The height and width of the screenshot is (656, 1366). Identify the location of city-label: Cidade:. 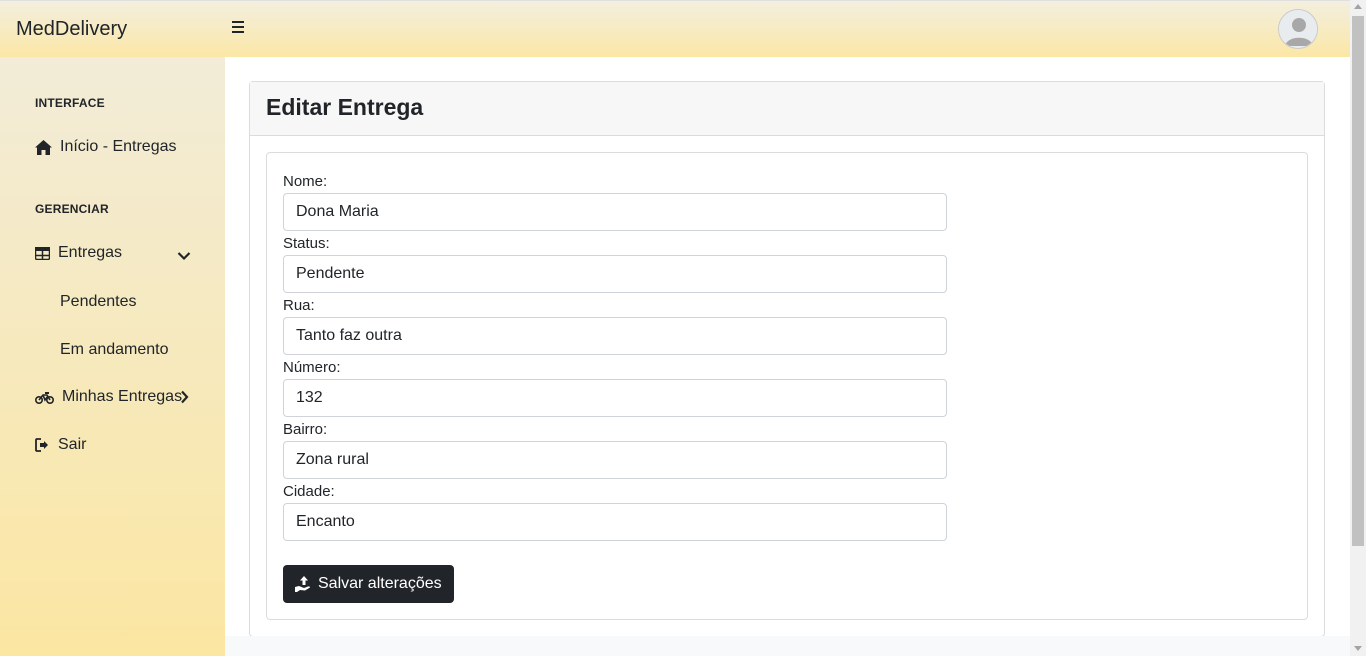
(309, 491).